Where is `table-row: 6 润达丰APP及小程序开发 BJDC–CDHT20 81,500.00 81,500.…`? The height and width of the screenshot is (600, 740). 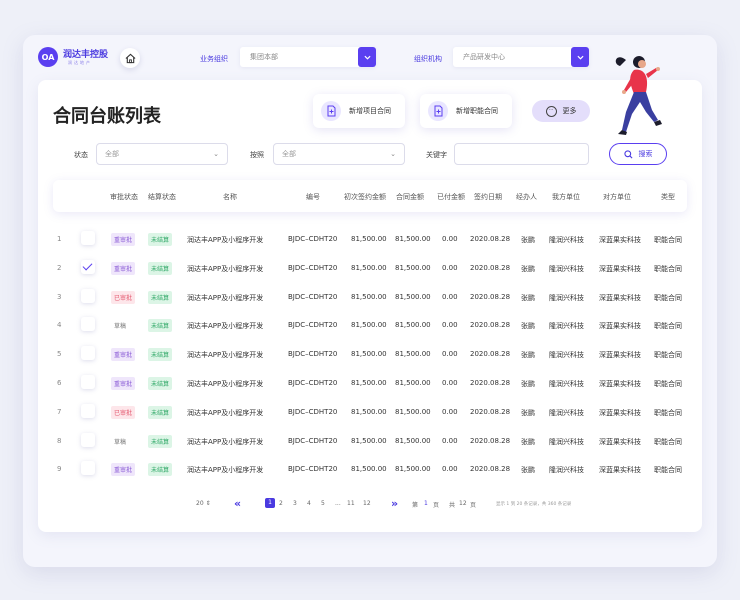 table-row: 6 润达丰APP及小程序开发 BJDC–CDHT20 81,500.00 81,500.… is located at coordinates (370, 384).